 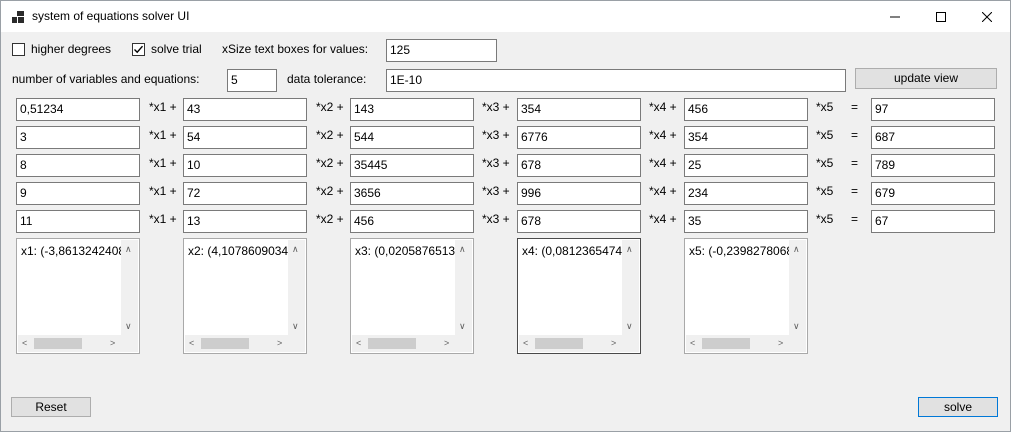 I want to click on solve-trial-checkbox, so click(x=138, y=49).